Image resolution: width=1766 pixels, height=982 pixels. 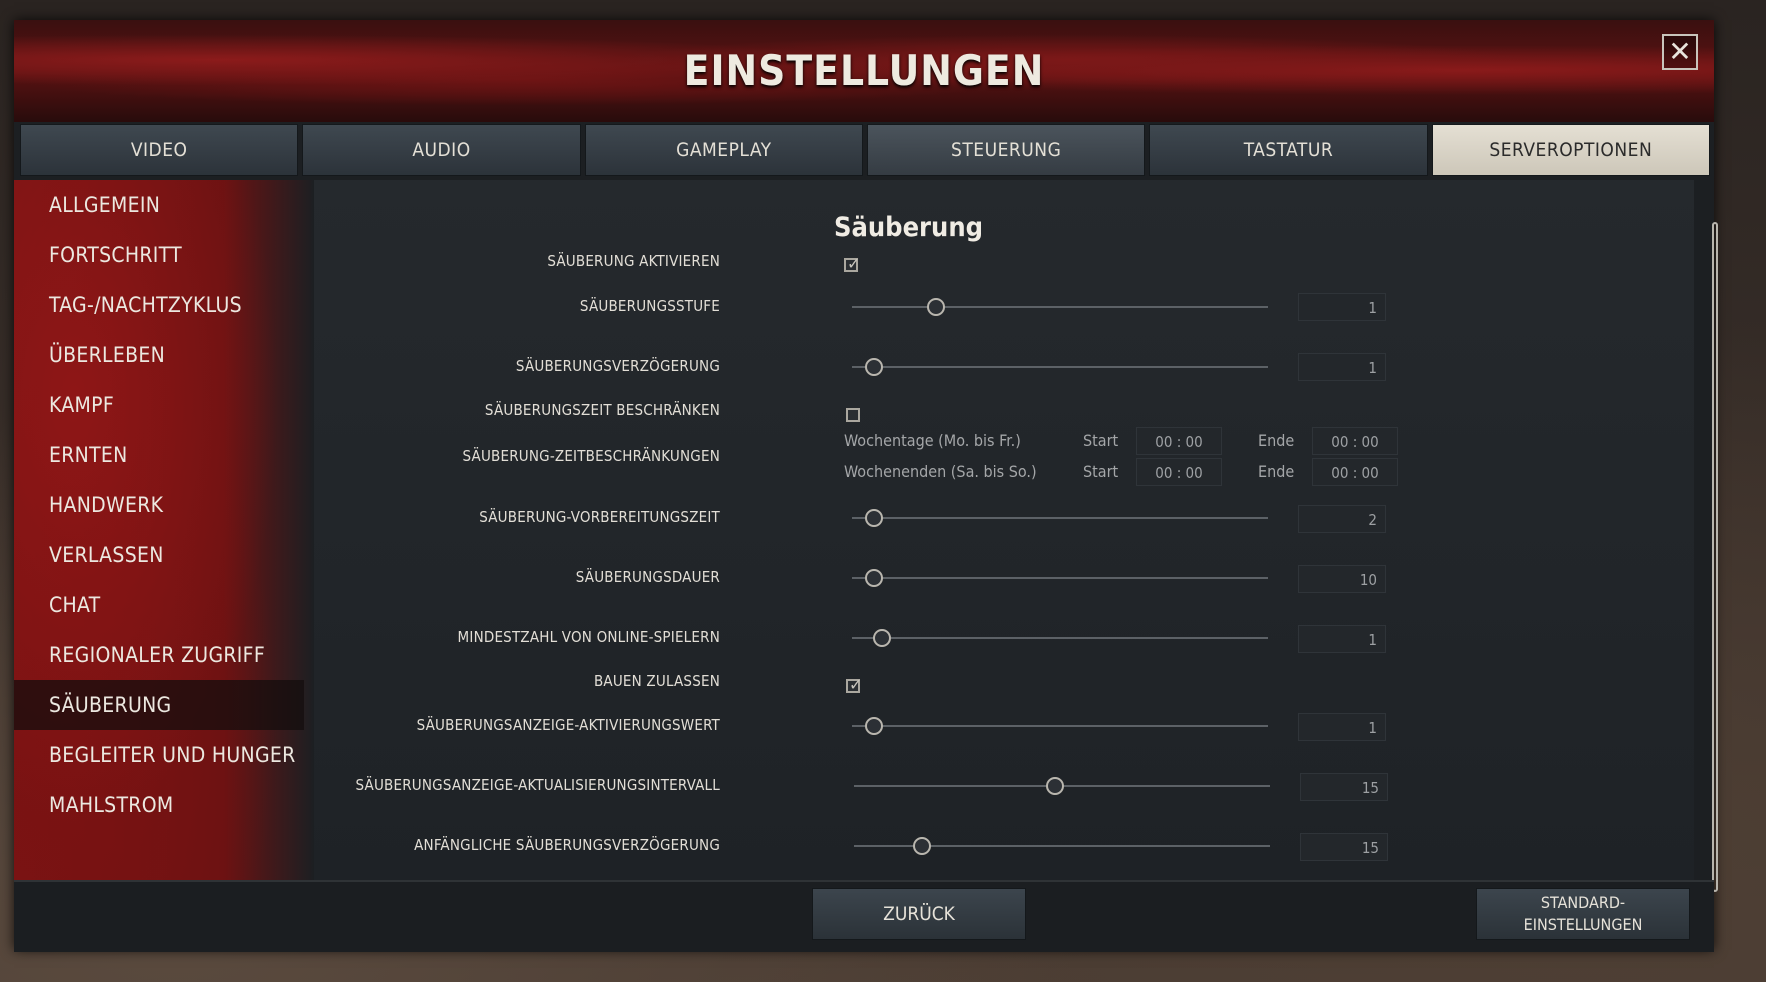 I want to click on sidebar-item-tag-nachtzyklus: TAG-/NACHTZYKLUS, so click(x=164, y=305).